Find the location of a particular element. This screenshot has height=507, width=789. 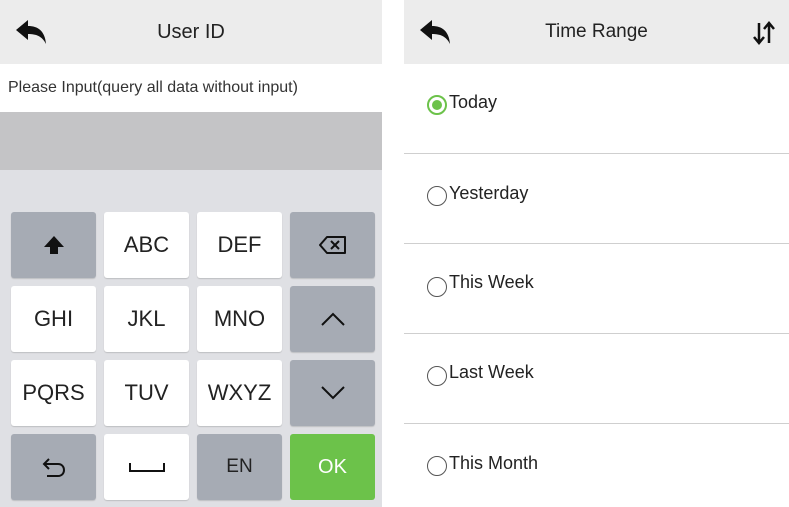

chevron-down-icon is located at coordinates (333, 393).